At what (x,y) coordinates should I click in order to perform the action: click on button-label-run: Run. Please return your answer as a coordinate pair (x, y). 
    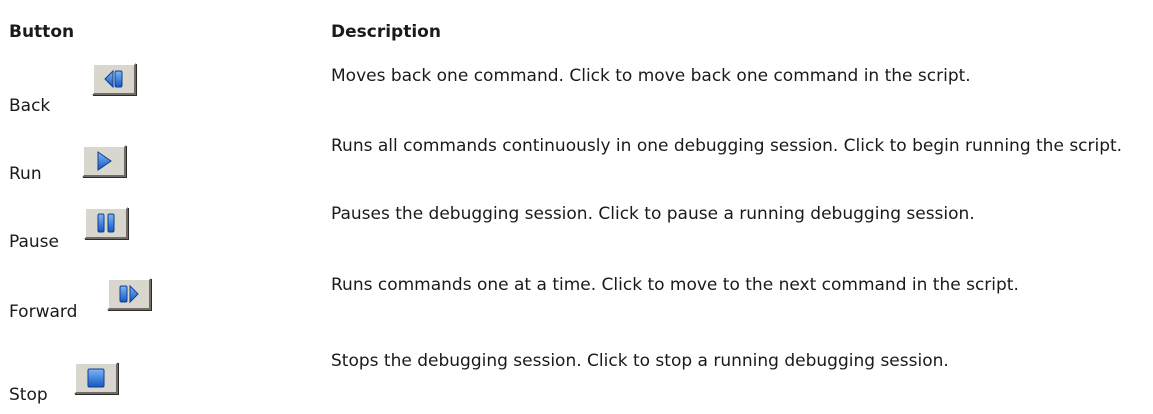
    Looking at the image, I should click on (25, 174).